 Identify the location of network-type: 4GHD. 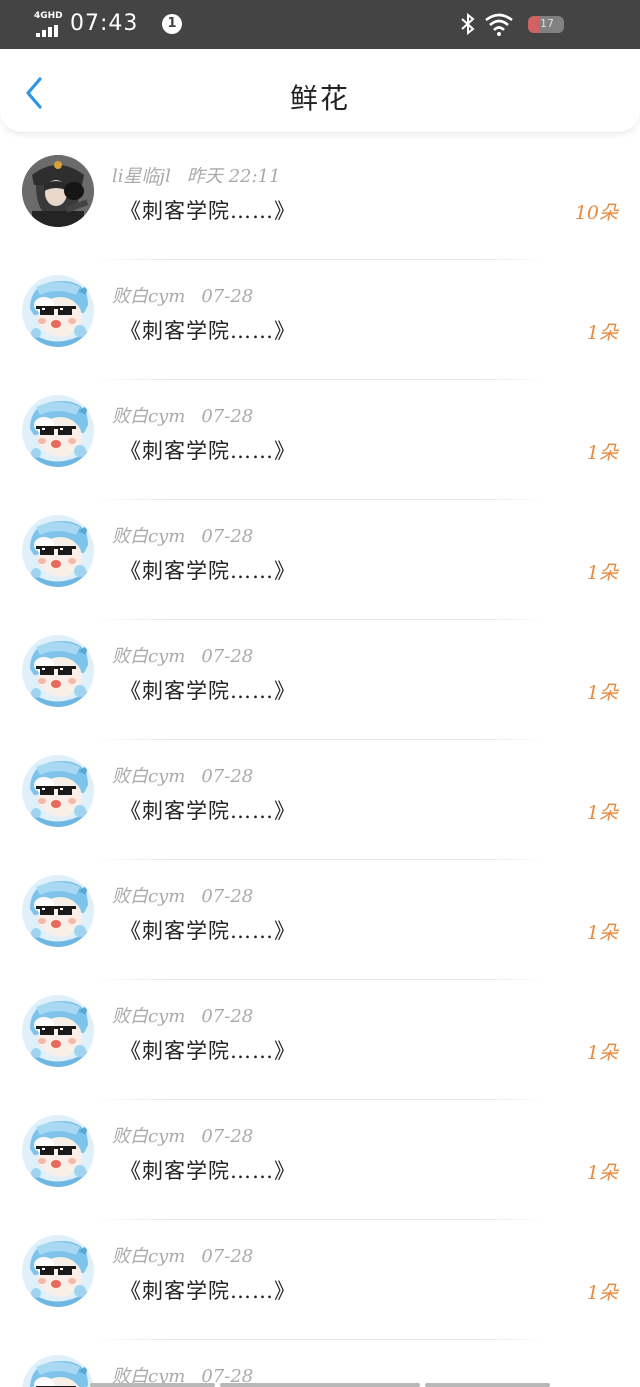
(48, 16).